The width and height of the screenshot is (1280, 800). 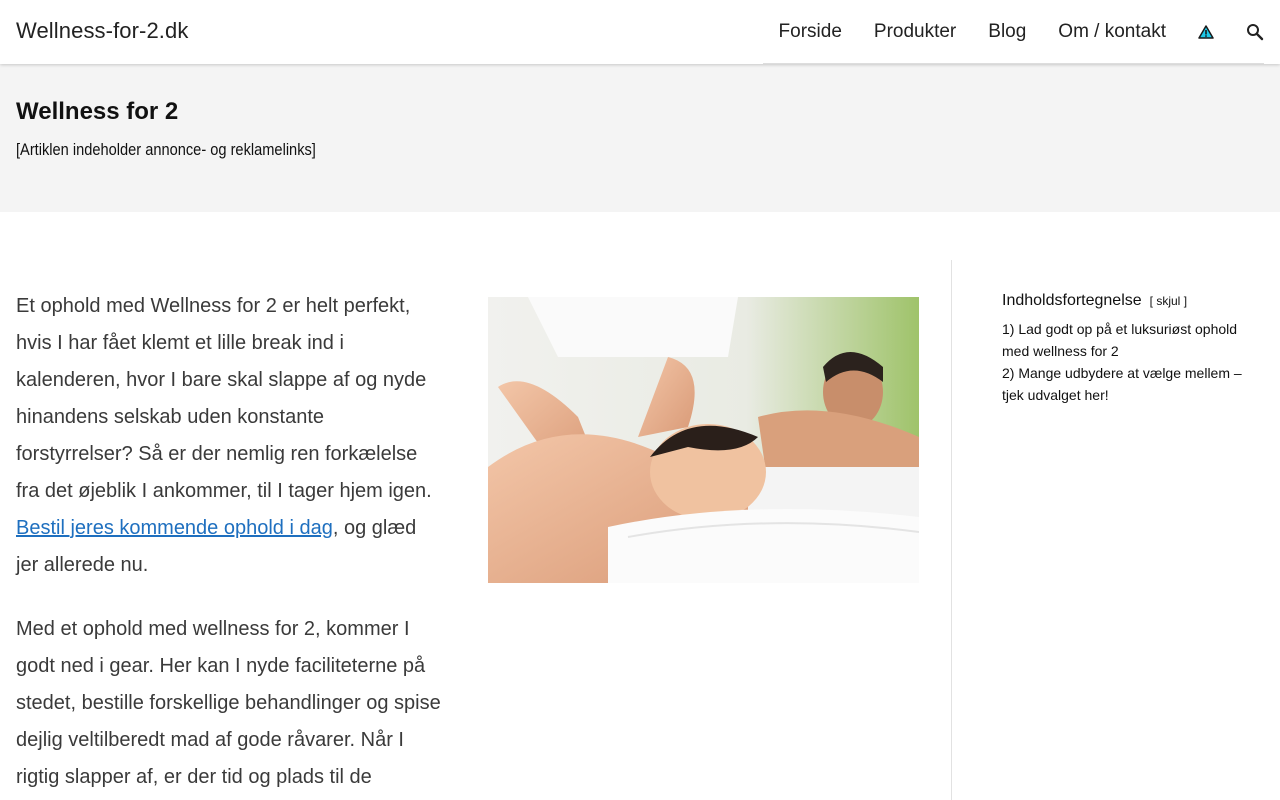 I want to click on page-title: Wellness for 2, so click(x=97, y=111).